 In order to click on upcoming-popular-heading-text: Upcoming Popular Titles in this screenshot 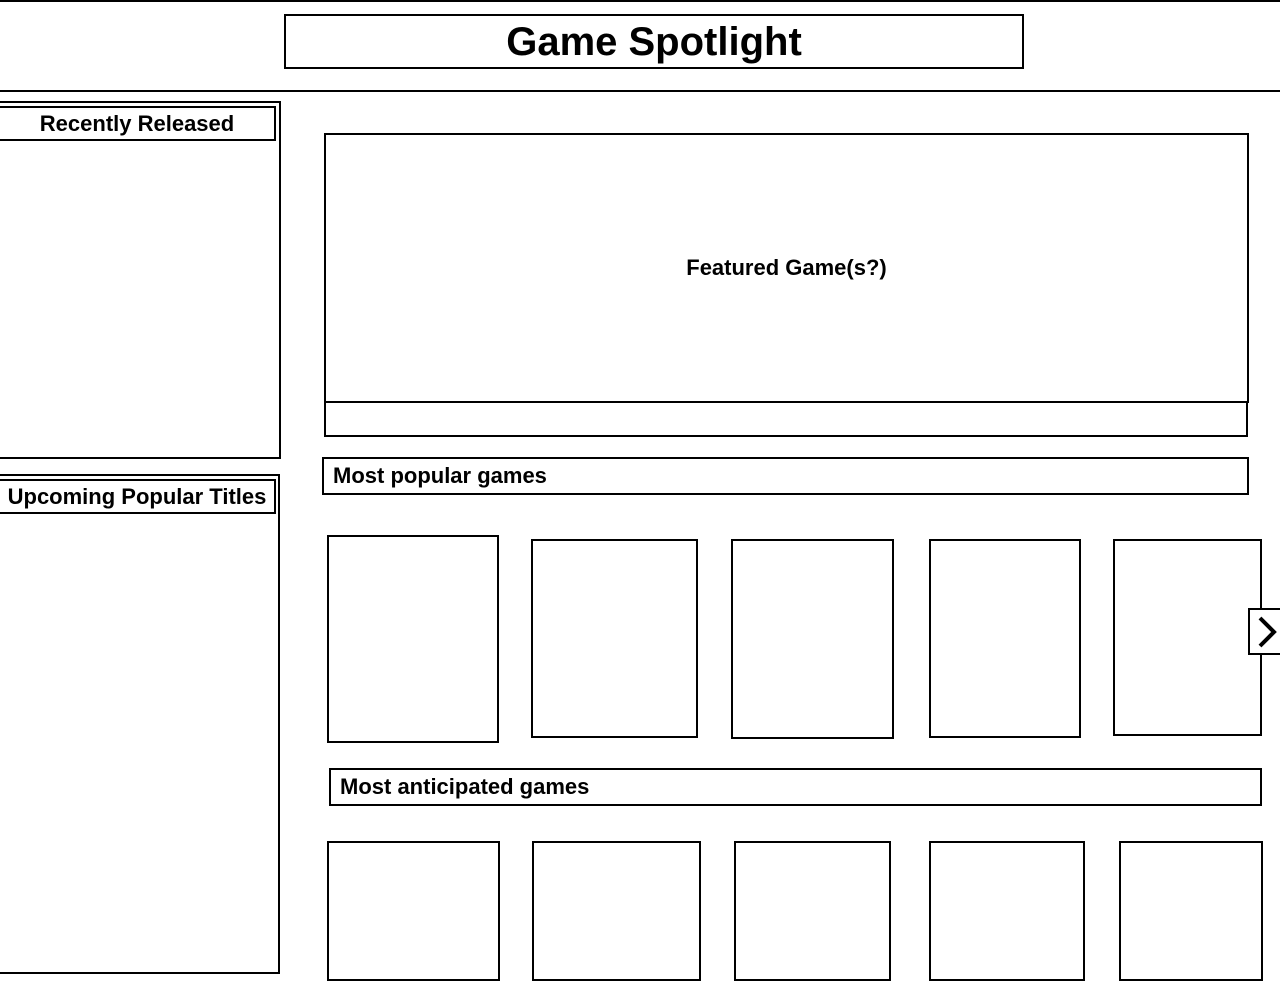, I will do `click(137, 496)`.